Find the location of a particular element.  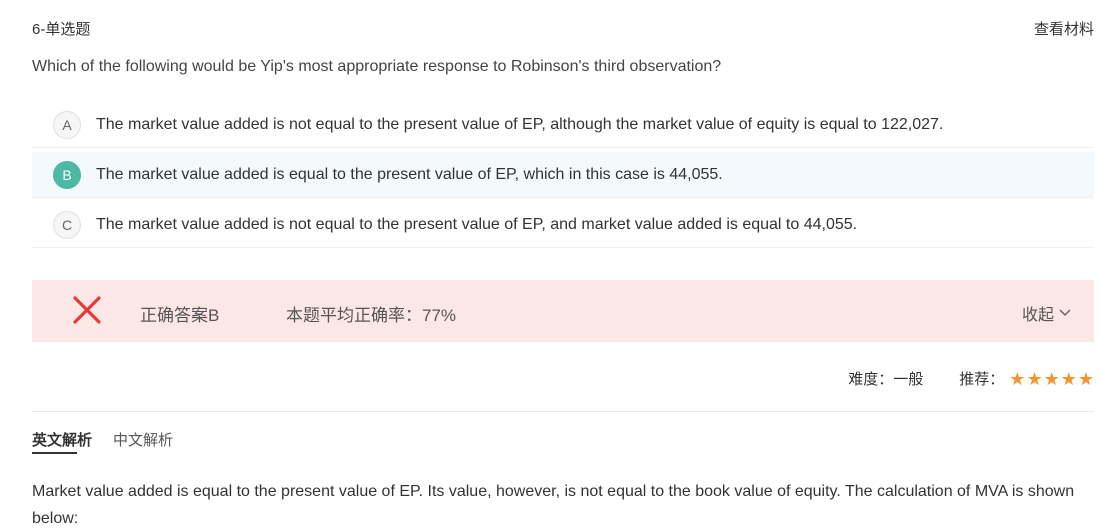

difficulty-label: 难度：一般 is located at coordinates (886, 379).